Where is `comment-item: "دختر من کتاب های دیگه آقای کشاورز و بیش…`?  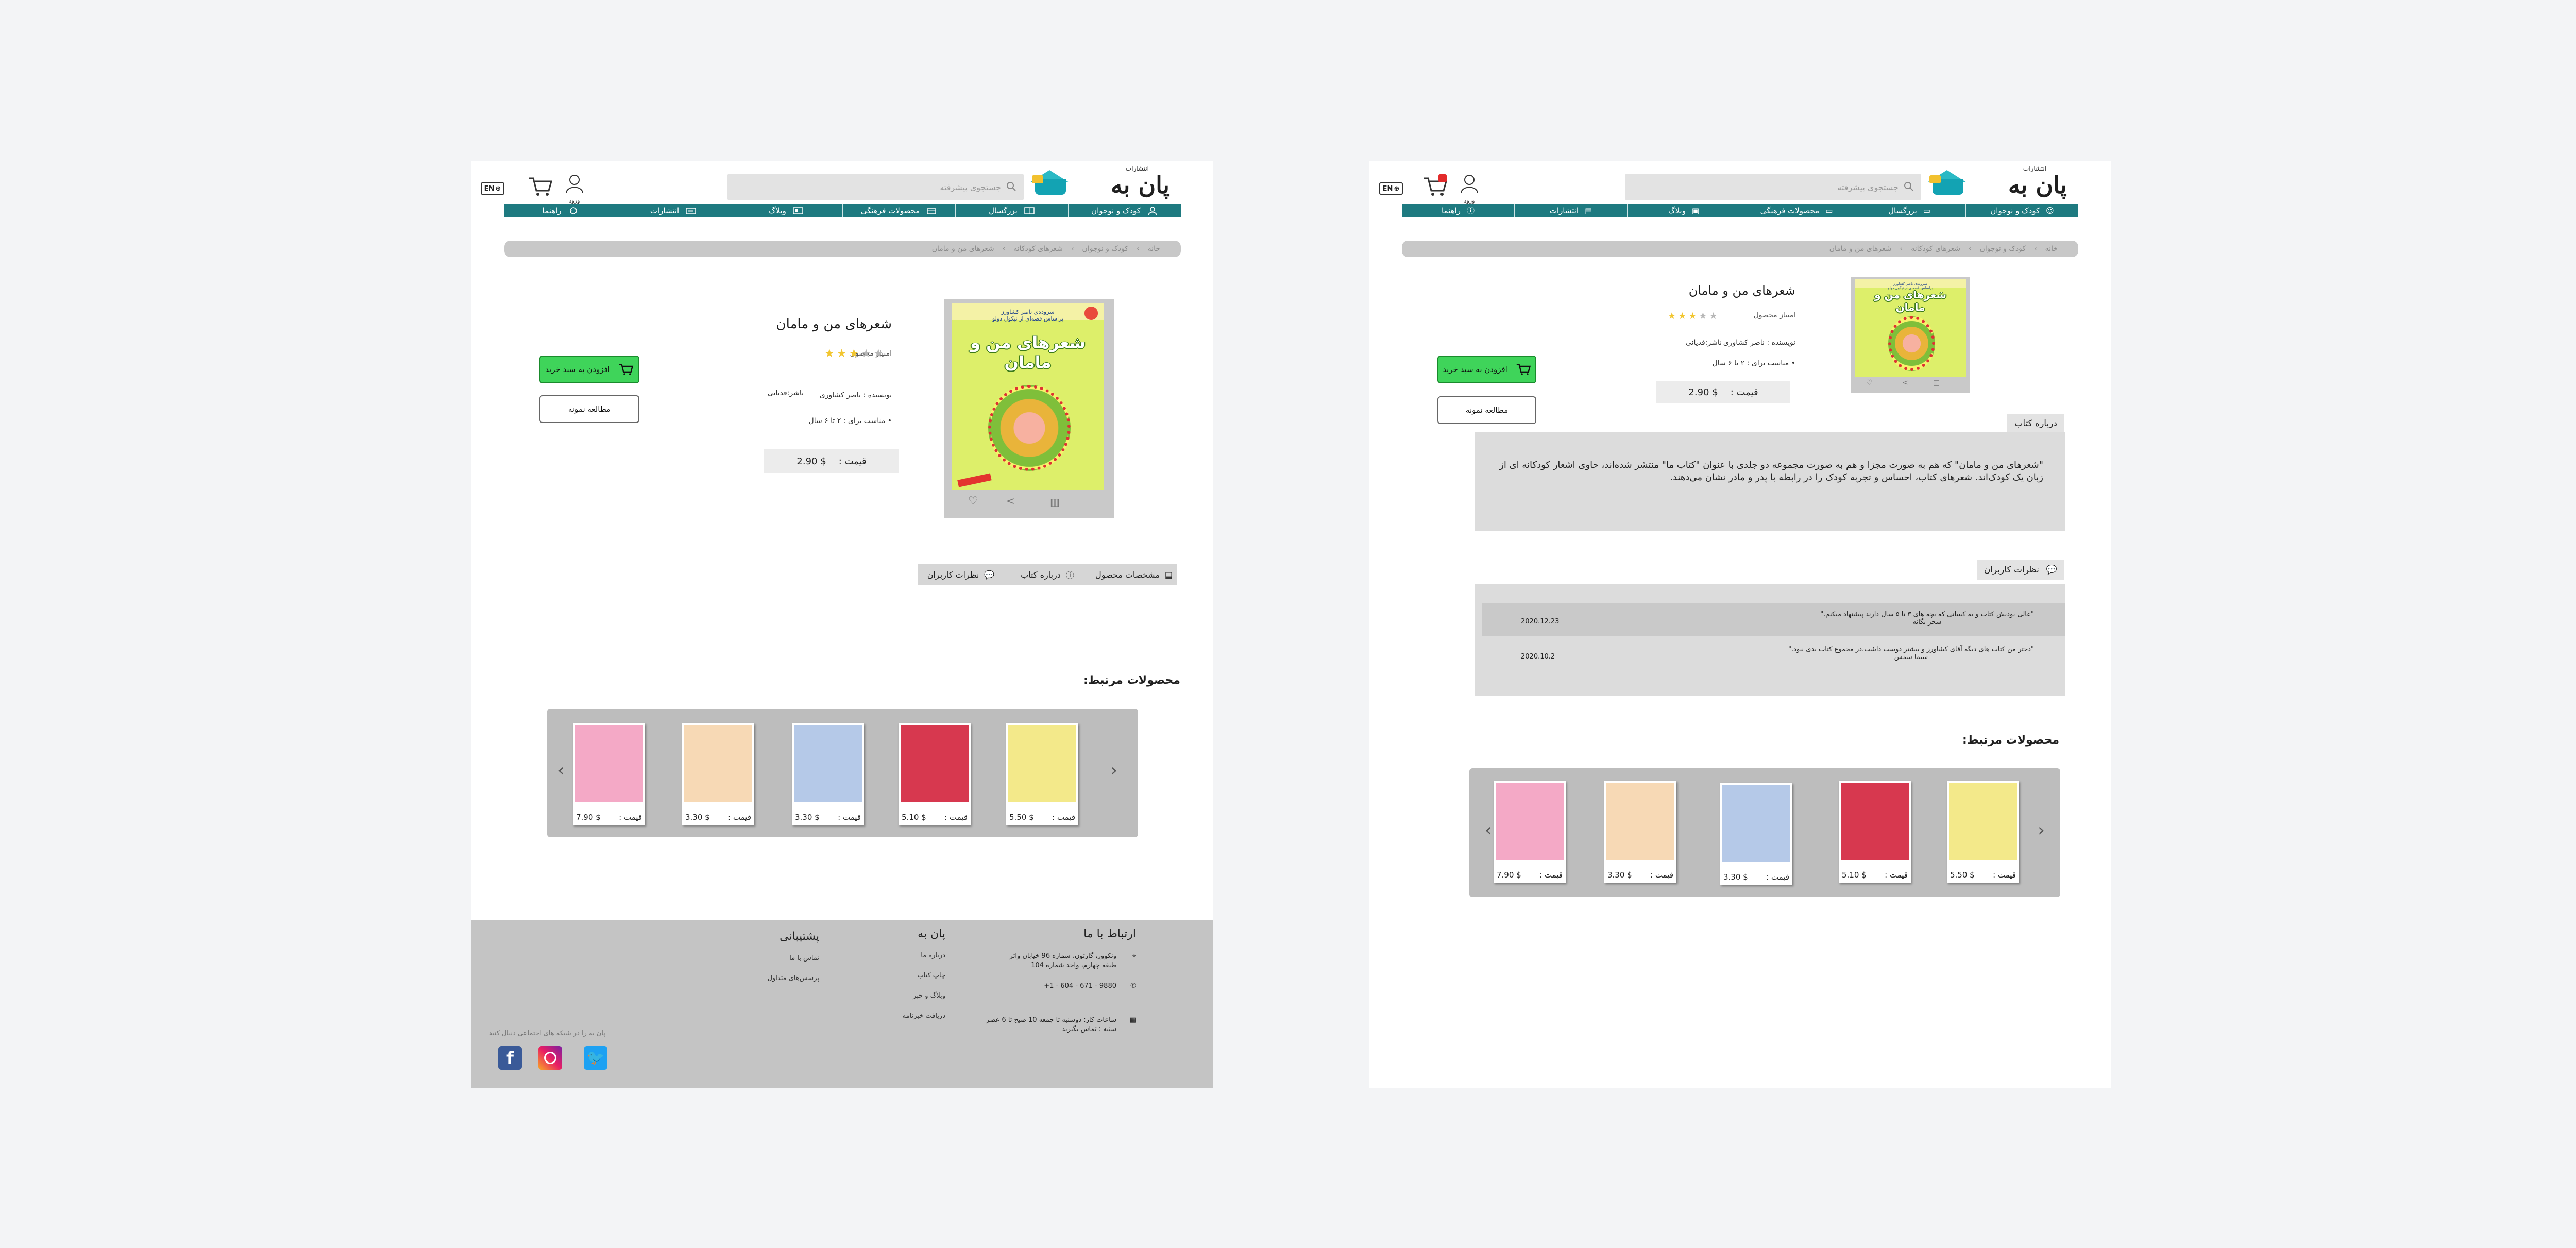 comment-item: "دختر من کتاب های دیگه آقای کشاورز و بیش… is located at coordinates (1773, 654).